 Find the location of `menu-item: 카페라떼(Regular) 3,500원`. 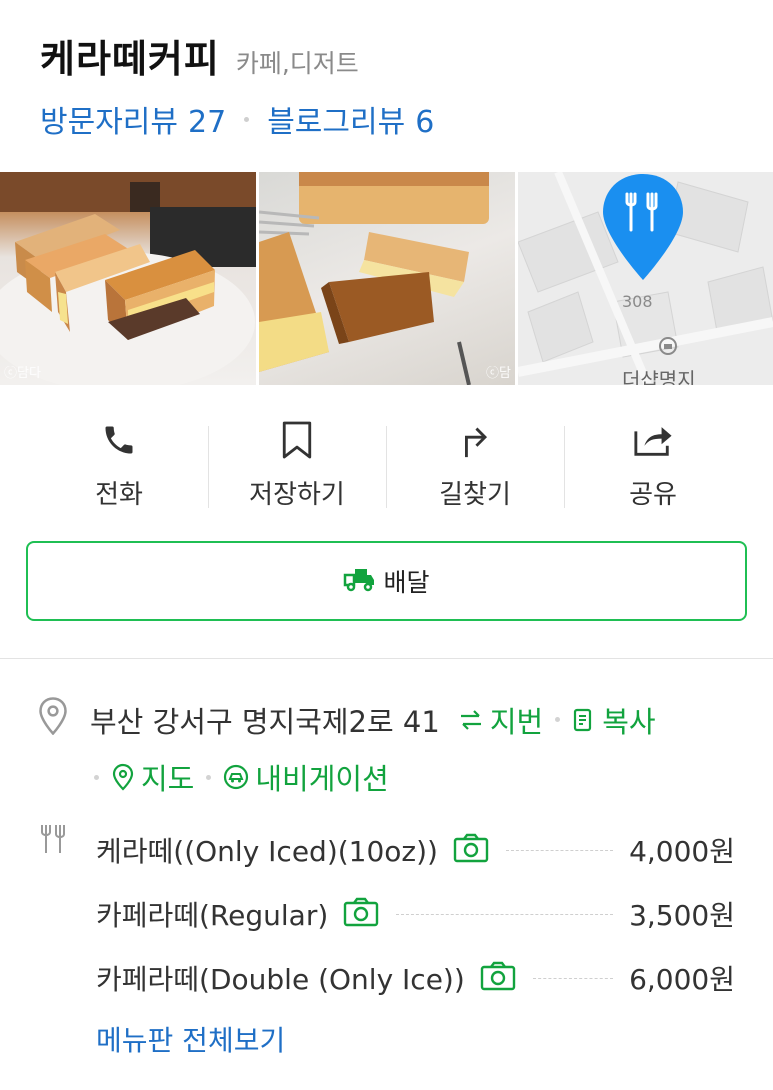

menu-item: 카페라떼(Regular) 3,500원 is located at coordinates (415, 914).